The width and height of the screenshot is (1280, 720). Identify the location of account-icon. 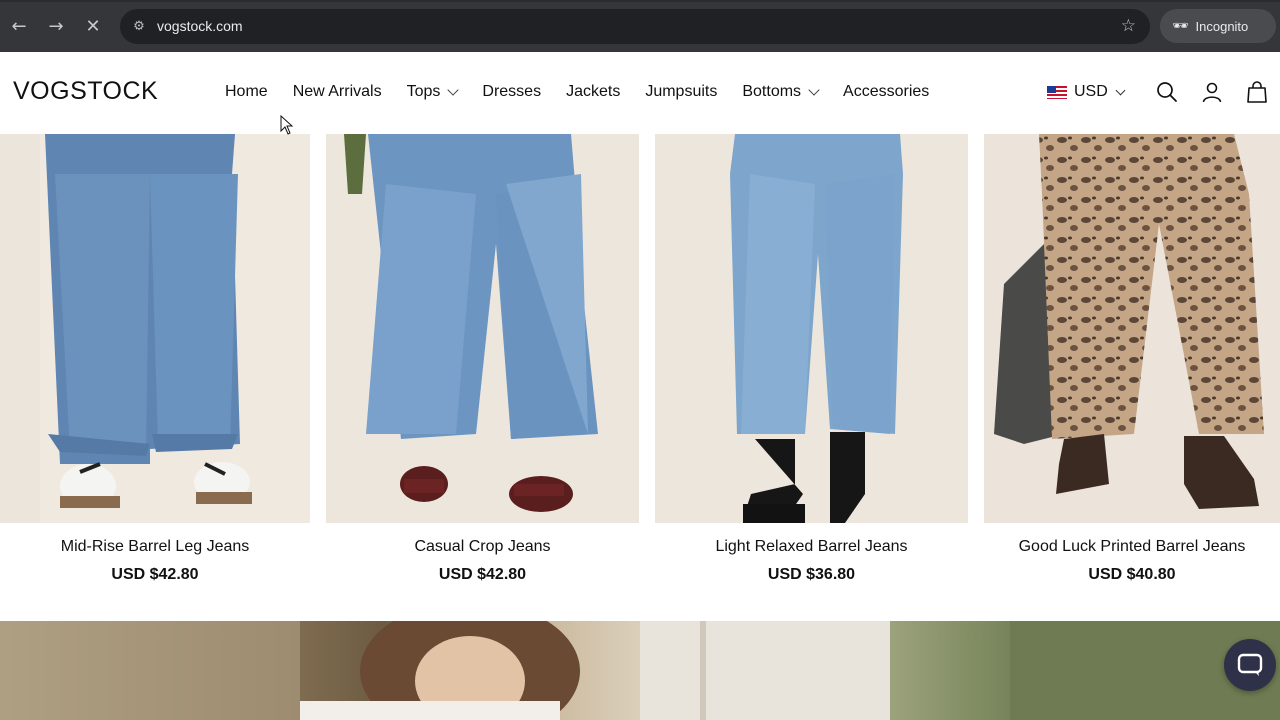
(1212, 92).